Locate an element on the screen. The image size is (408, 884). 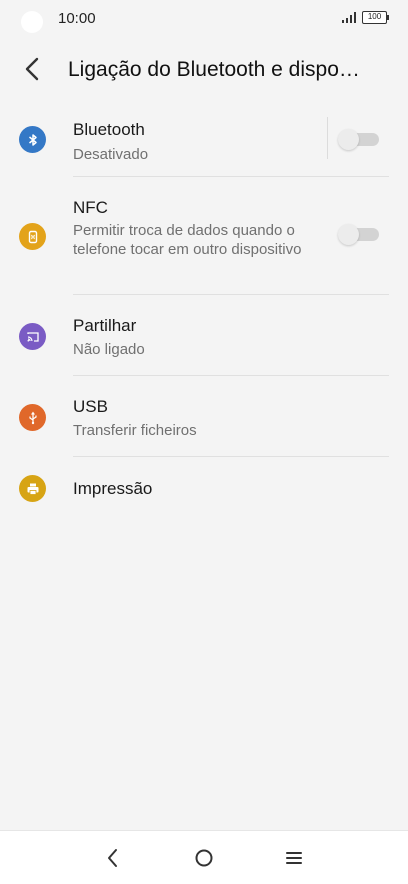
printer-icon is located at coordinates (32, 488).